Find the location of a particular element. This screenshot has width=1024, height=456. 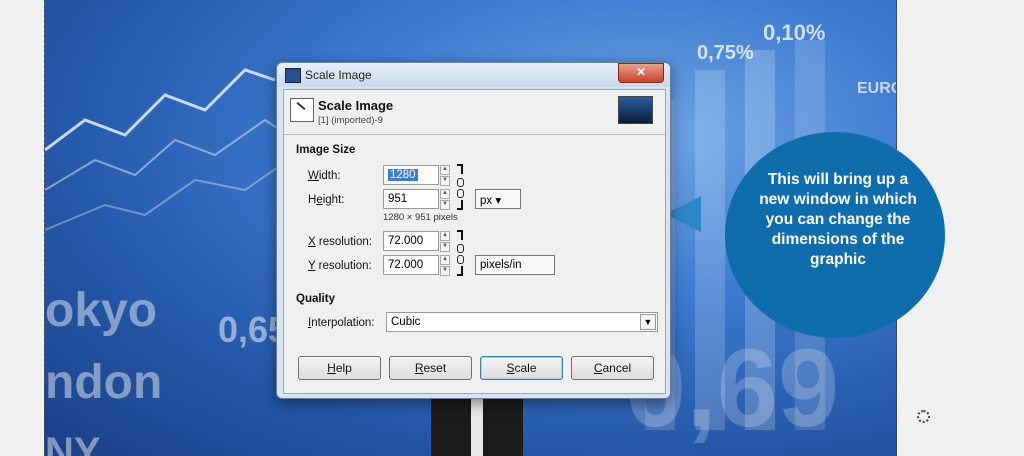

width-spin-arrows-icon: ▲ ▼ is located at coordinates (445, 175).